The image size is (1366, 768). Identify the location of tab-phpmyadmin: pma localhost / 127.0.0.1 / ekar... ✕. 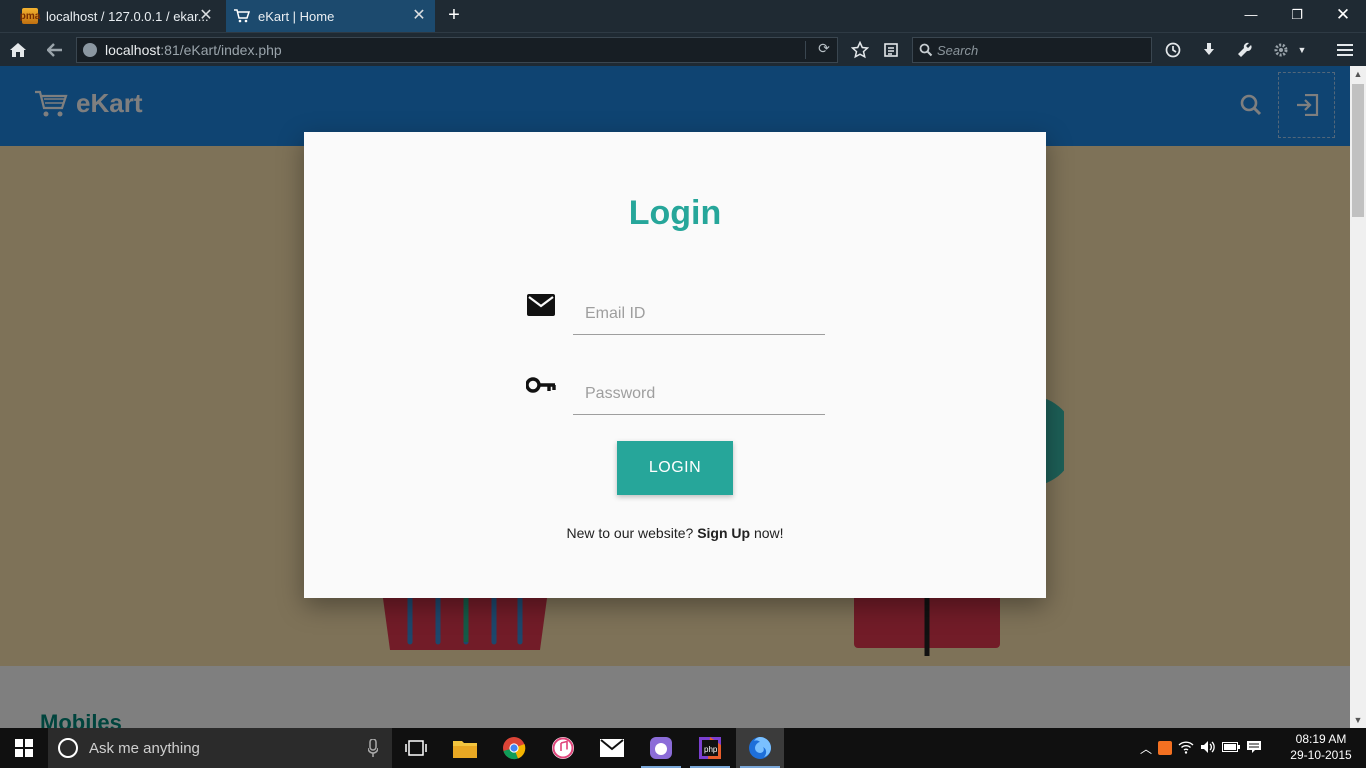
(121, 16).